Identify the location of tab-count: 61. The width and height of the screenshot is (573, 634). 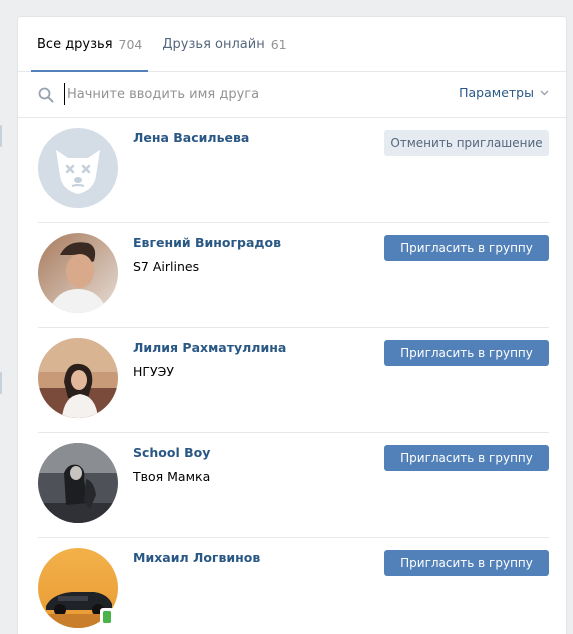
(278, 44).